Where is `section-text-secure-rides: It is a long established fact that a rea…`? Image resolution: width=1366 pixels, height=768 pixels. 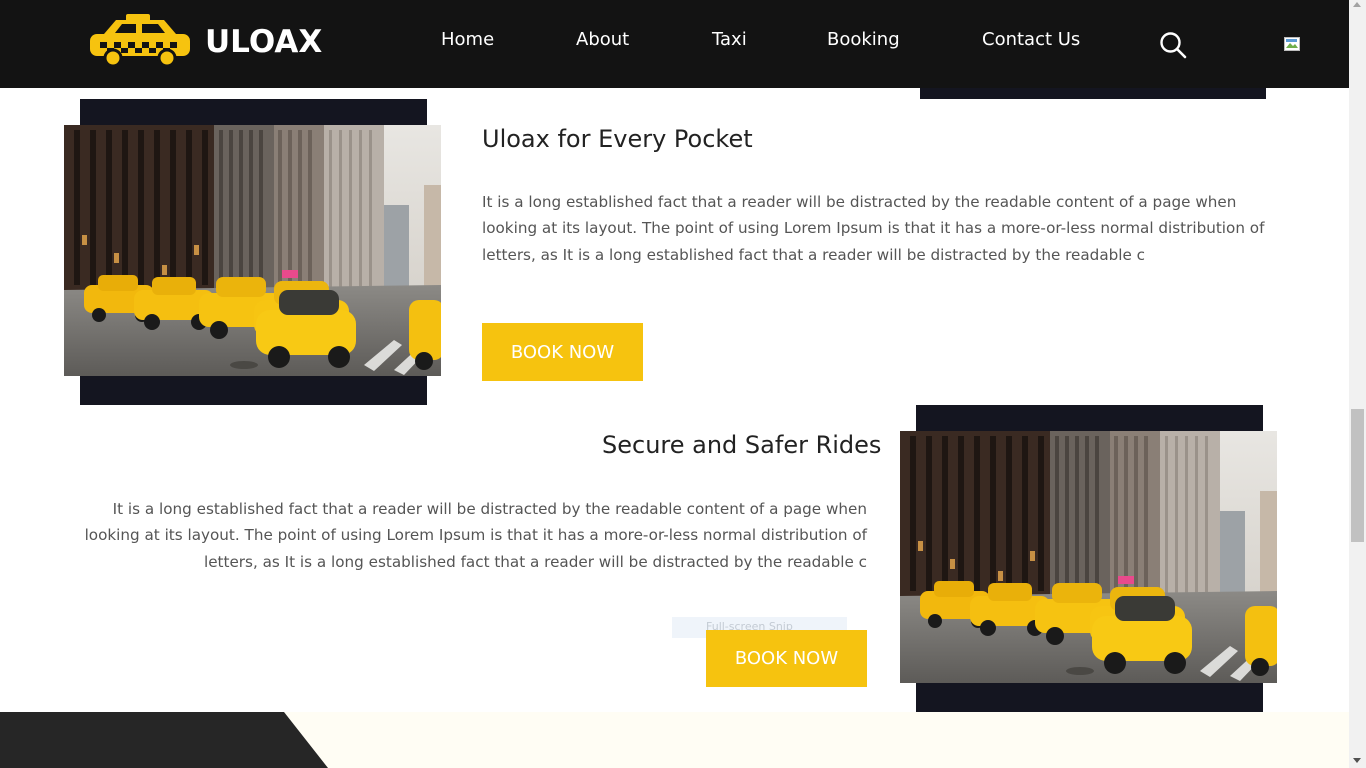 section-text-secure-rides: It is a long established fact that a rea… is located at coordinates (475, 535).